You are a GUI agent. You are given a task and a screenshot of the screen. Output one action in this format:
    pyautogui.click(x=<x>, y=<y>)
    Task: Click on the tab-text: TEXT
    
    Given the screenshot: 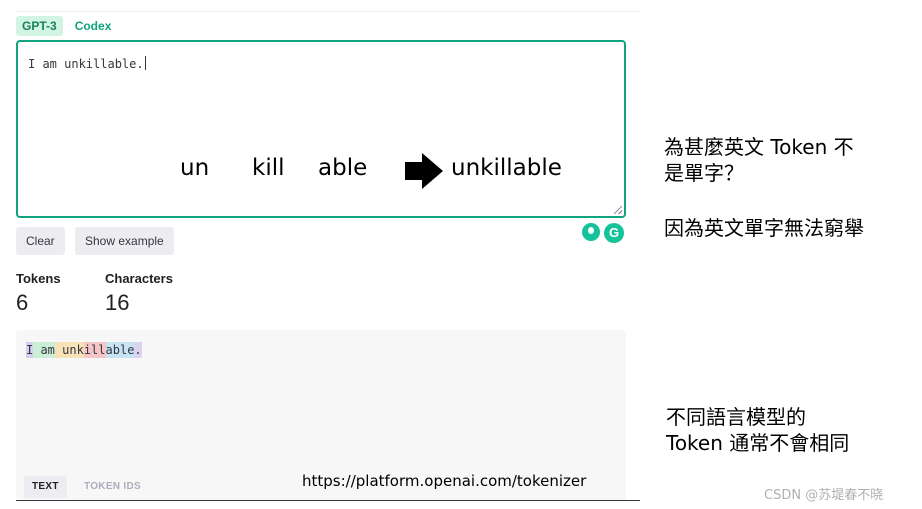 What is the action you would take?
    pyautogui.click(x=45, y=487)
    